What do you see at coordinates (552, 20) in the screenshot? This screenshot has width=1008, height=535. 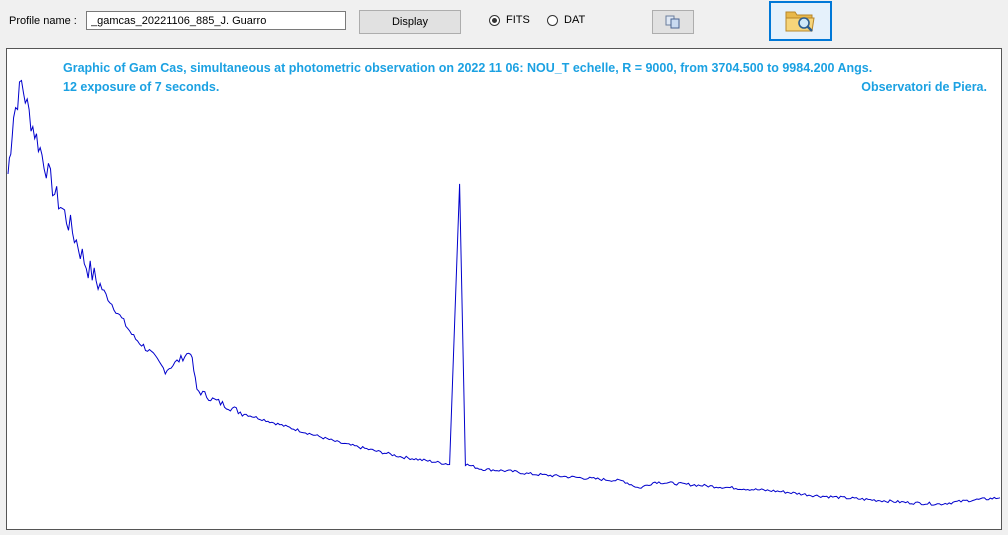 I see `dat-radio-dot` at bounding box center [552, 20].